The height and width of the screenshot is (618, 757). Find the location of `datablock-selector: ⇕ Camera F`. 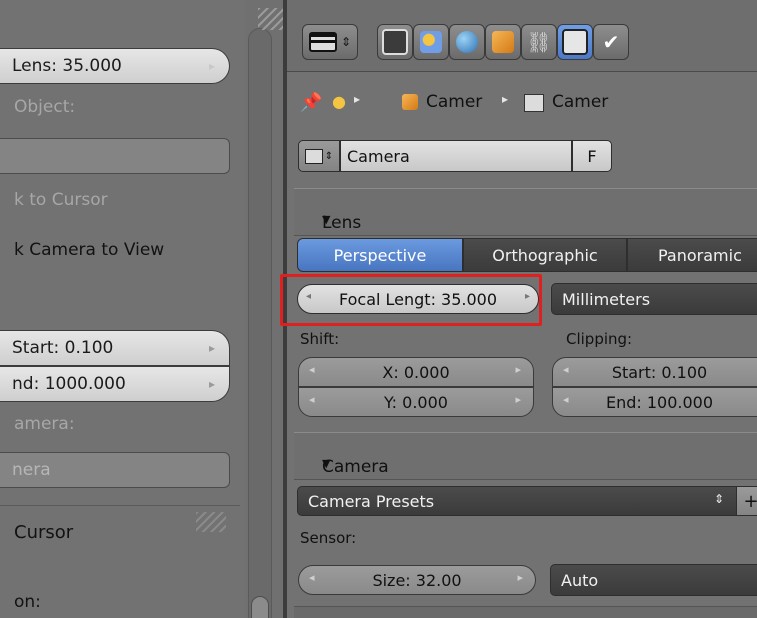

datablock-selector: ⇕ Camera F is located at coordinates (461, 156).